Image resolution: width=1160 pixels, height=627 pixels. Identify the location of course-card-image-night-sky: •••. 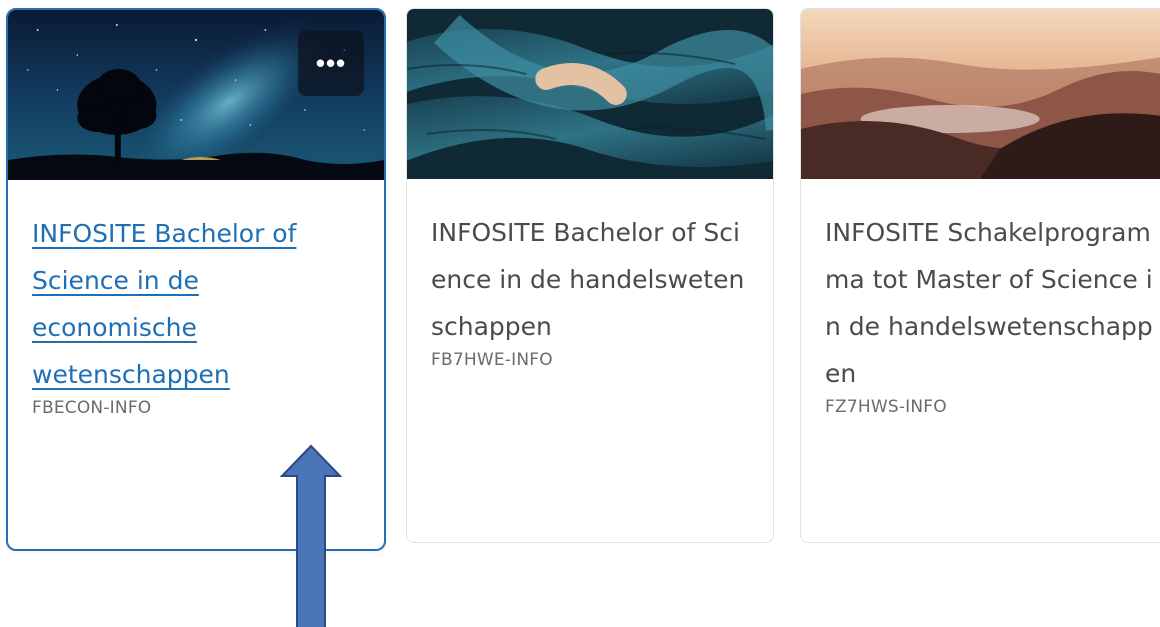
(196, 95).